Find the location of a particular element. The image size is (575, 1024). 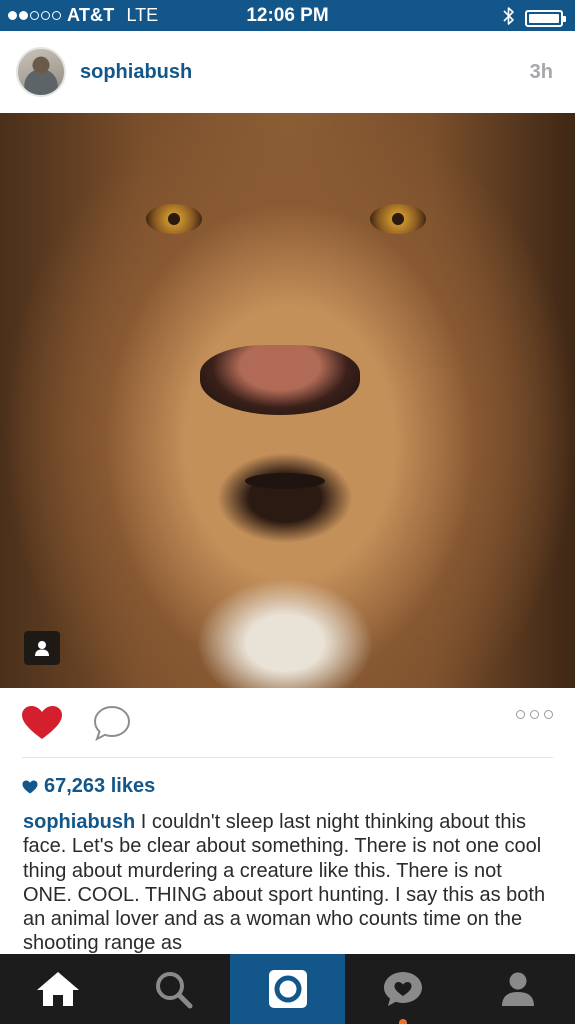

like-button is located at coordinates (42, 723).